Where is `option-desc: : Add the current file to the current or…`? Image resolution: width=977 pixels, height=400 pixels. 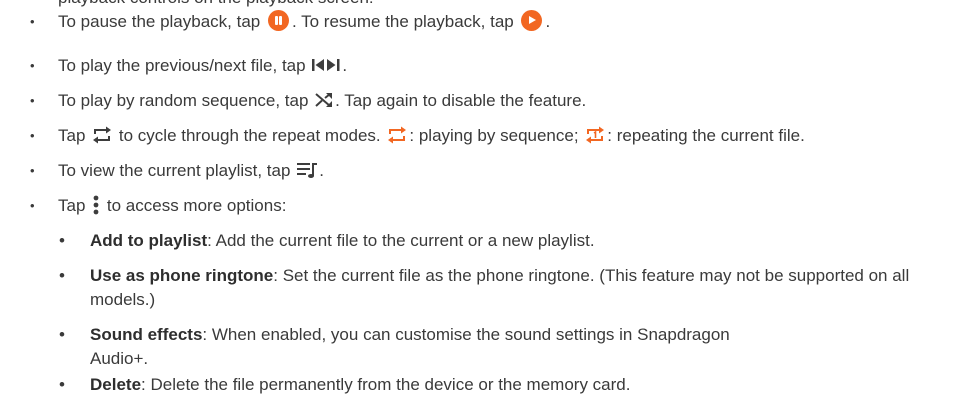
option-desc: : Add the current file to the current or… is located at coordinates (401, 240).